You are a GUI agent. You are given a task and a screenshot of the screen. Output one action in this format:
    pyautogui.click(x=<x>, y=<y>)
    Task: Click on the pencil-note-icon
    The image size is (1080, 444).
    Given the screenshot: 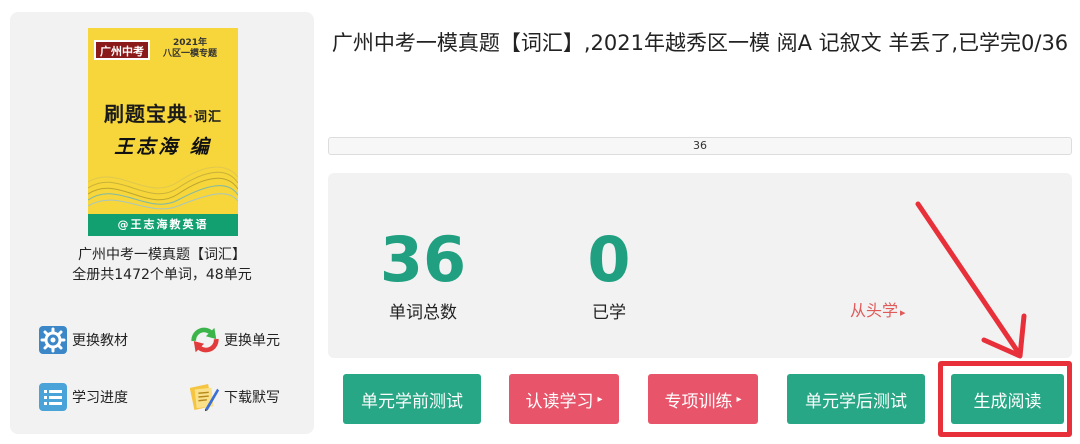 What is the action you would take?
    pyautogui.click(x=205, y=397)
    